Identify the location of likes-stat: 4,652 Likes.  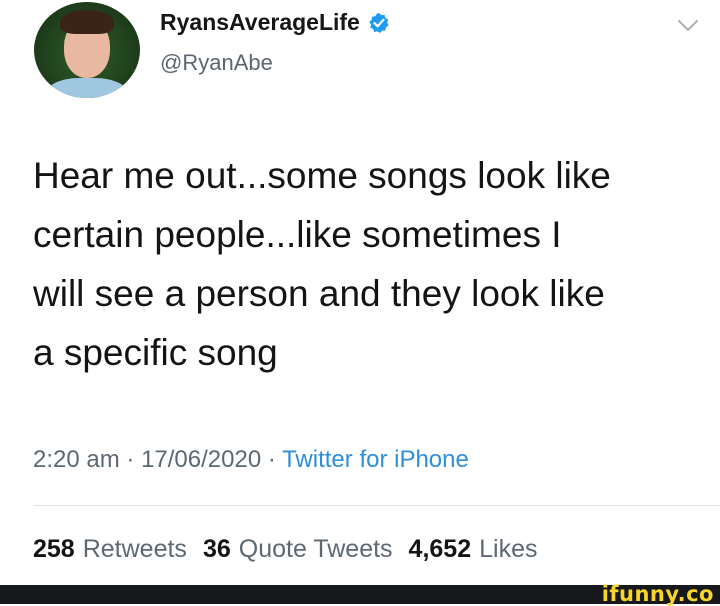
(473, 549).